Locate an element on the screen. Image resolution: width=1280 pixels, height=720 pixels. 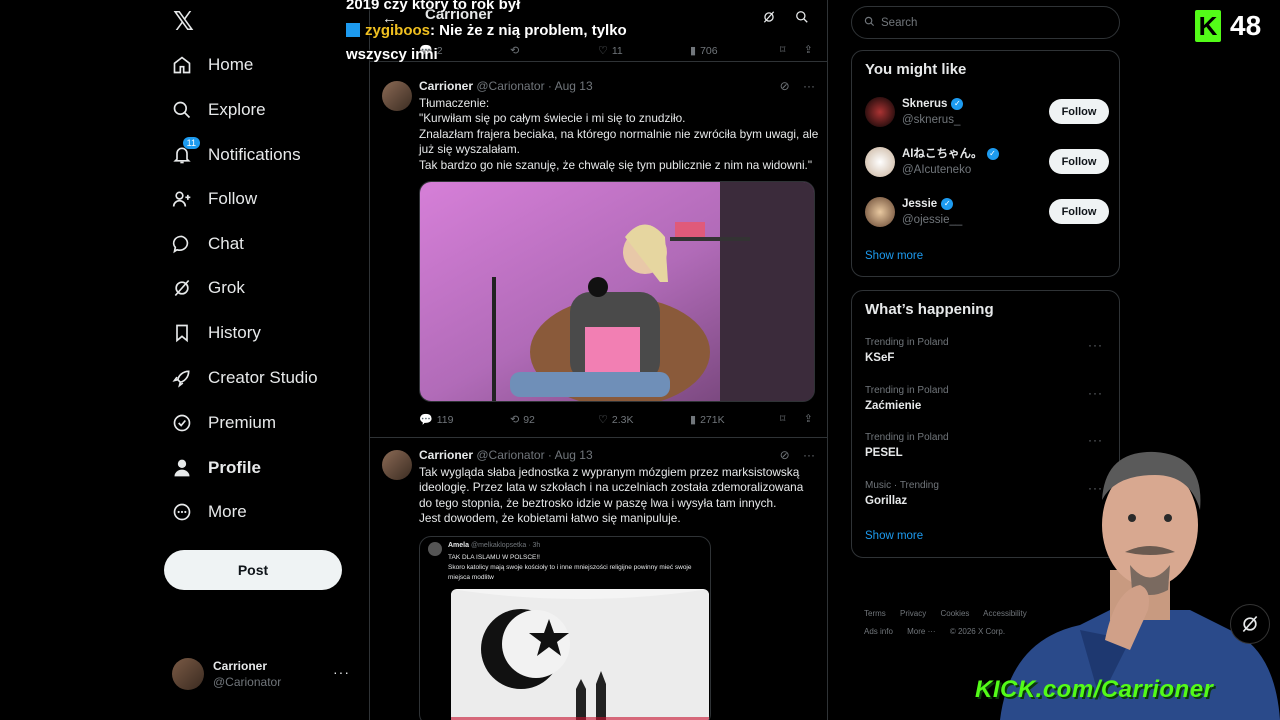
nav-grok: Grok is located at coordinates (207, 288).